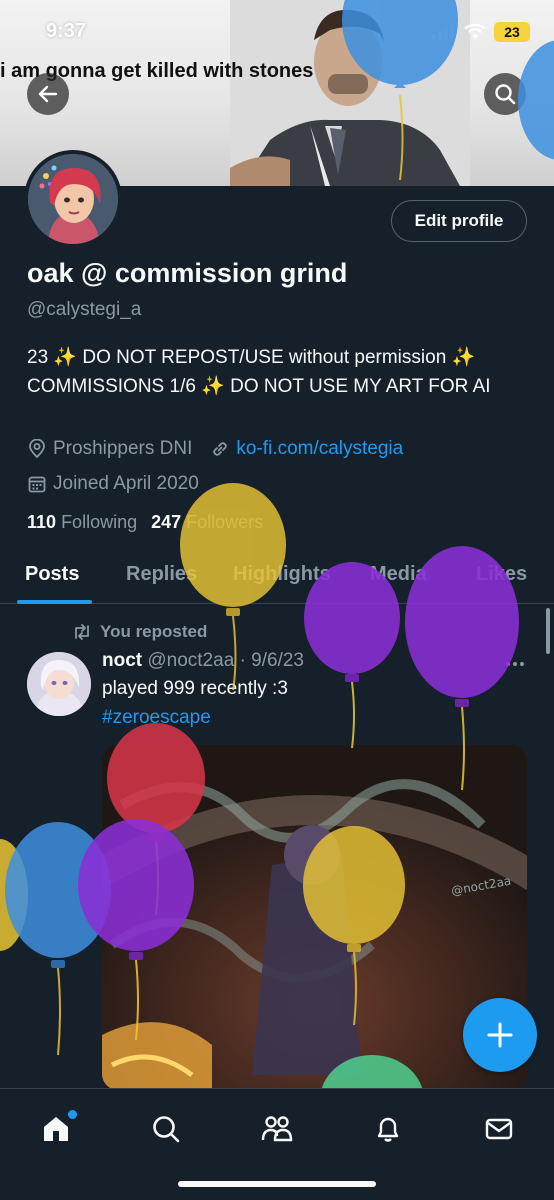 The image size is (554, 1200). What do you see at coordinates (398, 574) in the screenshot?
I see `tab-media: Media` at bounding box center [398, 574].